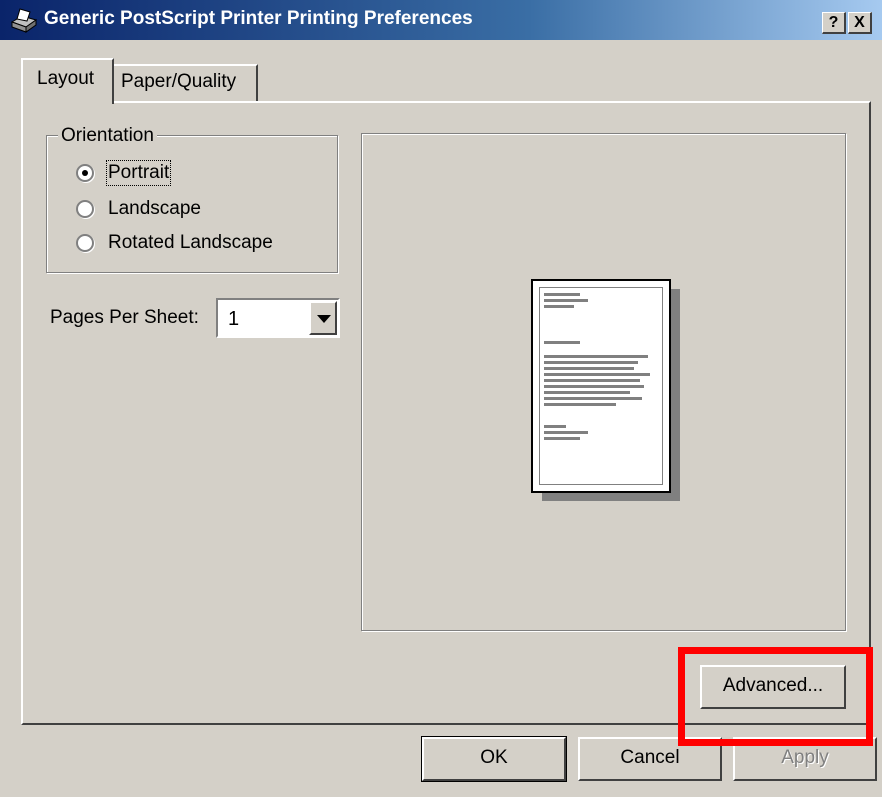  I want to click on landscape-option: Landscape, so click(138, 209).